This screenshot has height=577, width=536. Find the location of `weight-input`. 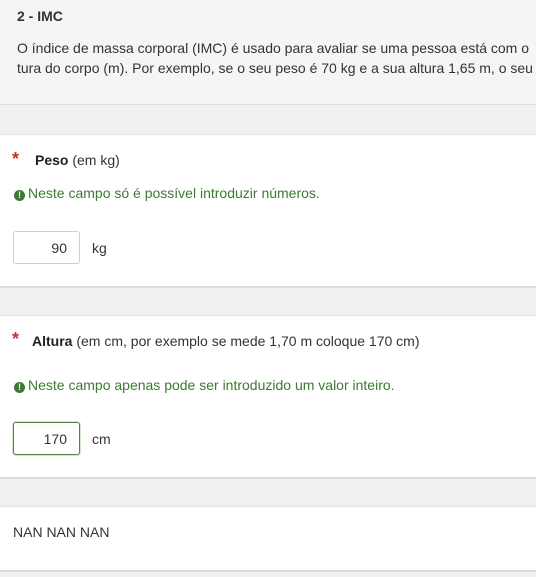

weight-input is located at coordinates (46, 247).